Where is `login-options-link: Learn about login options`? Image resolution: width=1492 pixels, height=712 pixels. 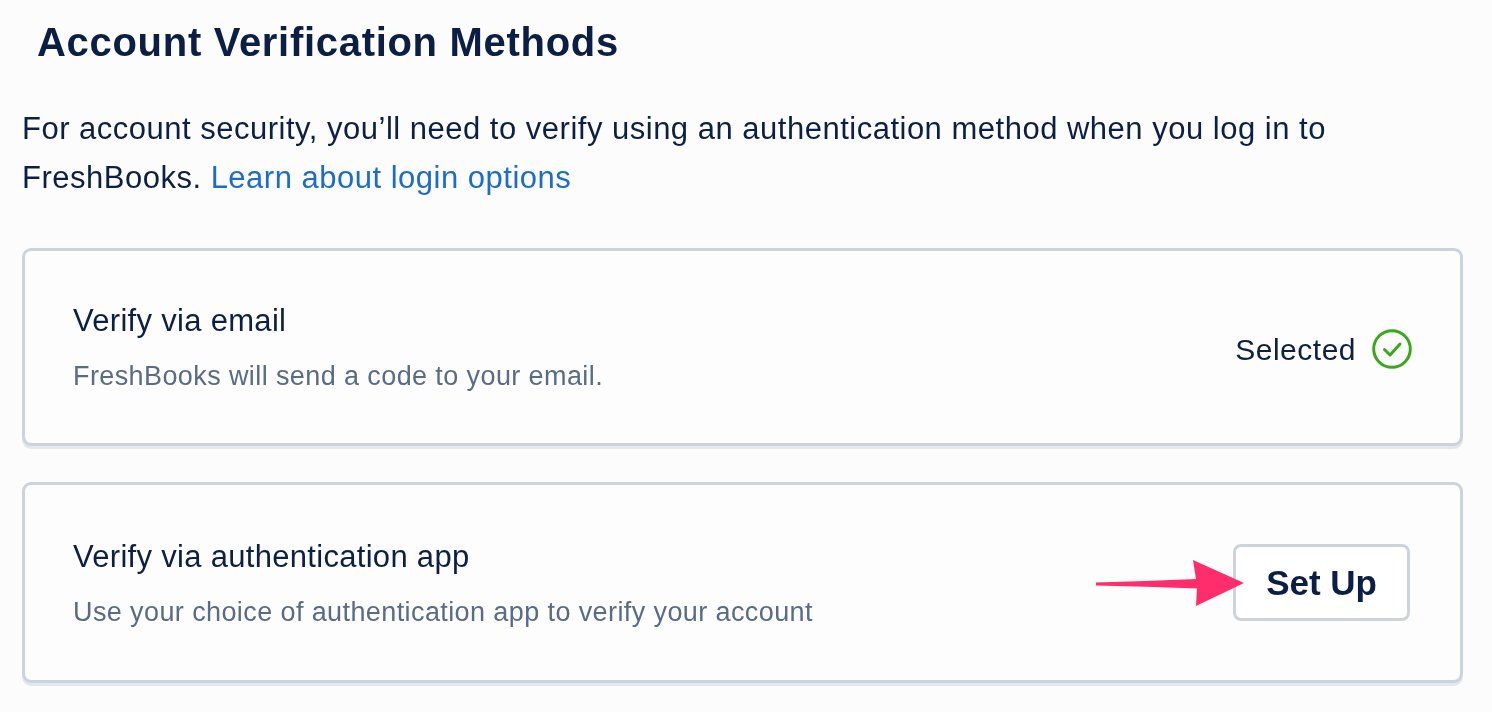 login-options-link: Learn about login options is located at coordinates (391, 177).